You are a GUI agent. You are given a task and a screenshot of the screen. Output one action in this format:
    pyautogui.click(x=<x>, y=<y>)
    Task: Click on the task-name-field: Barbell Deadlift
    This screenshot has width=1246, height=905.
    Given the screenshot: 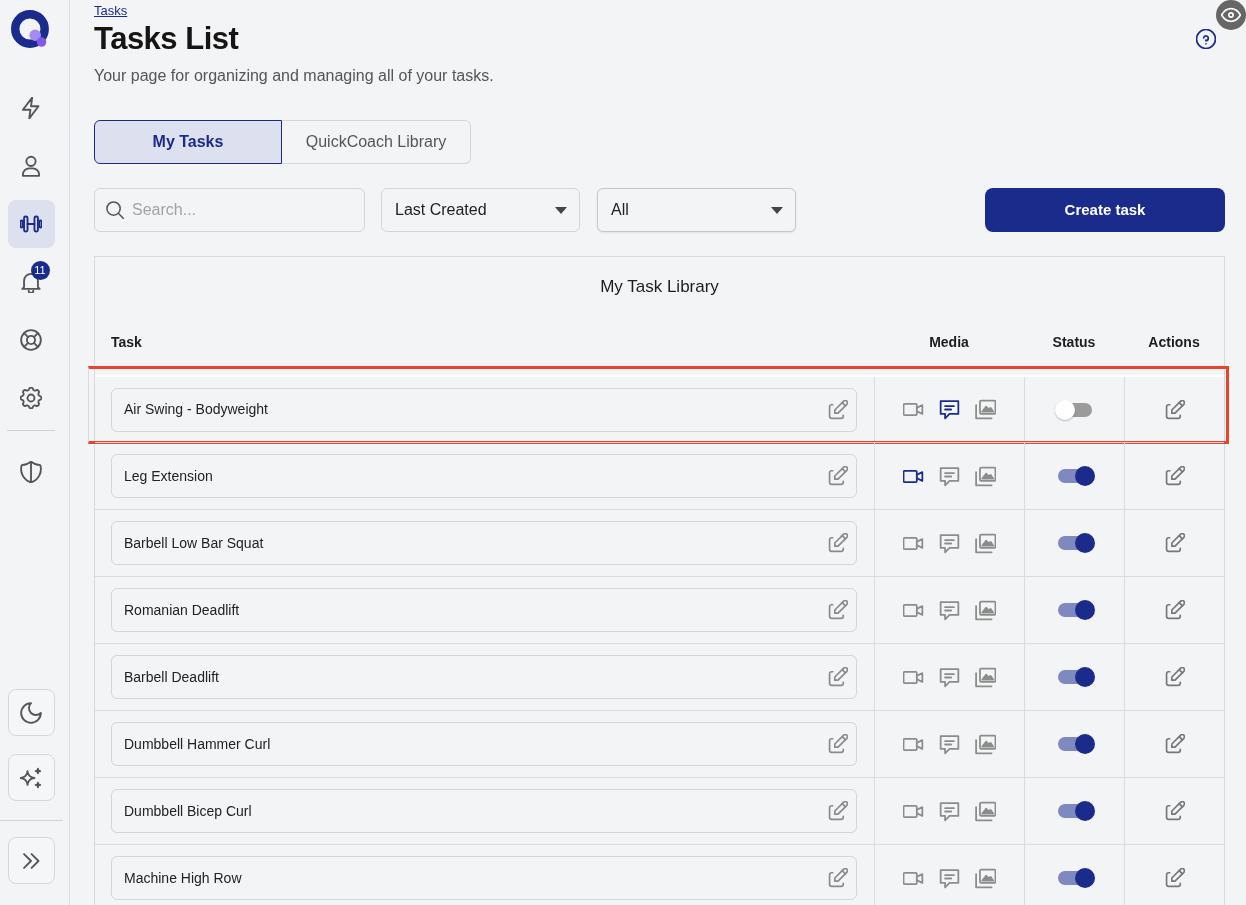 What is the action you would take?
    pyautogui.click(x=484, y=677)
    